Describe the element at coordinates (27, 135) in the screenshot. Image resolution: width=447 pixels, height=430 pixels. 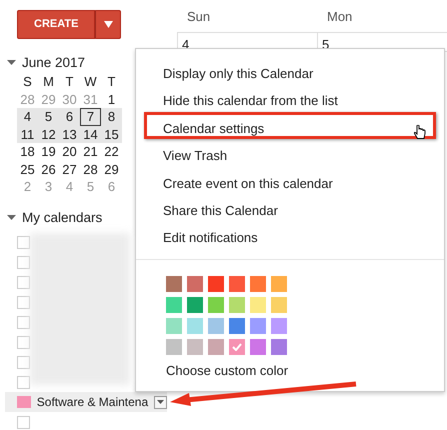
I see `calendar-day: 11` at that location.